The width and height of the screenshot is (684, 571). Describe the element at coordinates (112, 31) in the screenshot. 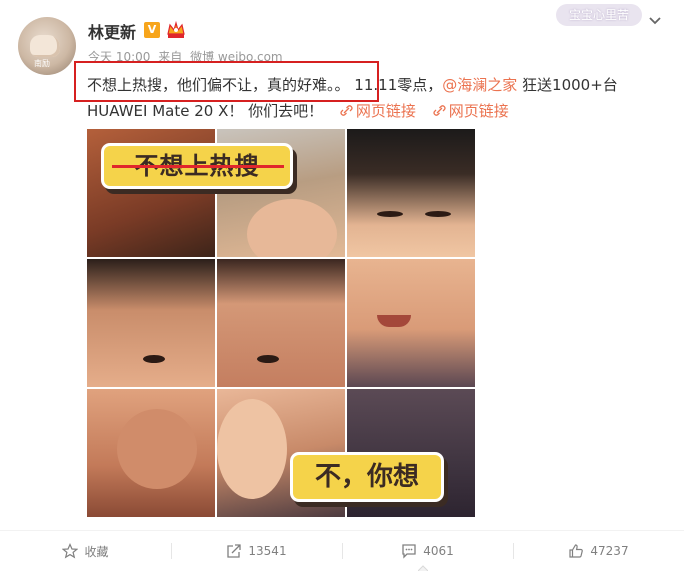

I see `username: 林更新` at that location.